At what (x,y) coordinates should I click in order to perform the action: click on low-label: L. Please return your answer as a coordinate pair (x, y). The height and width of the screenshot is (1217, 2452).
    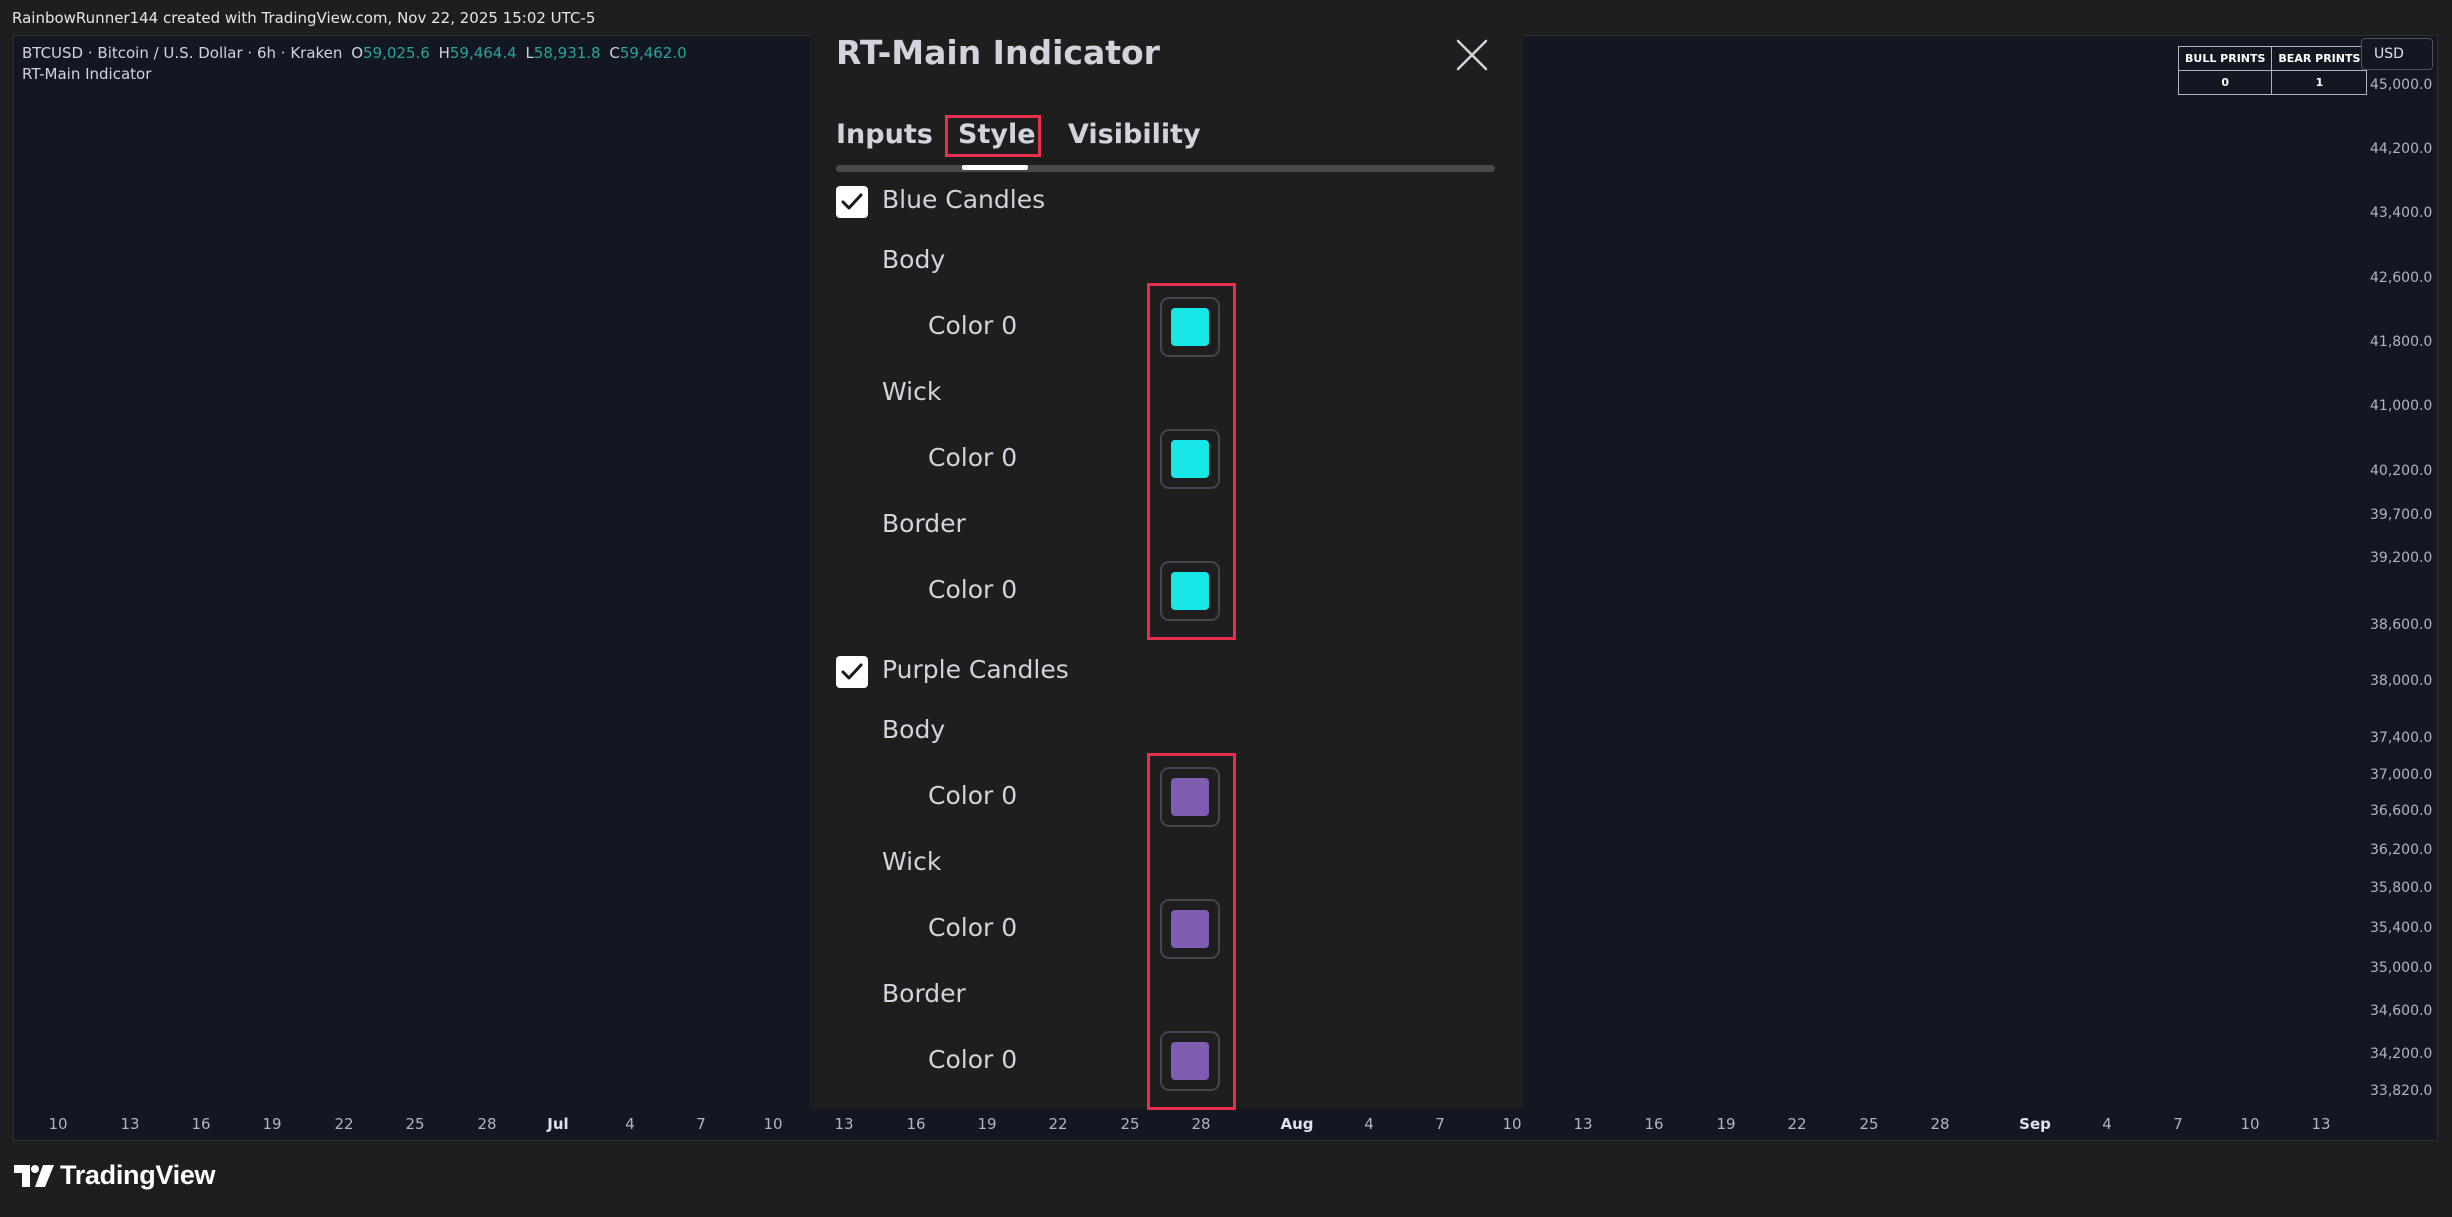
    Looking at the image, I should click on (529, 53).